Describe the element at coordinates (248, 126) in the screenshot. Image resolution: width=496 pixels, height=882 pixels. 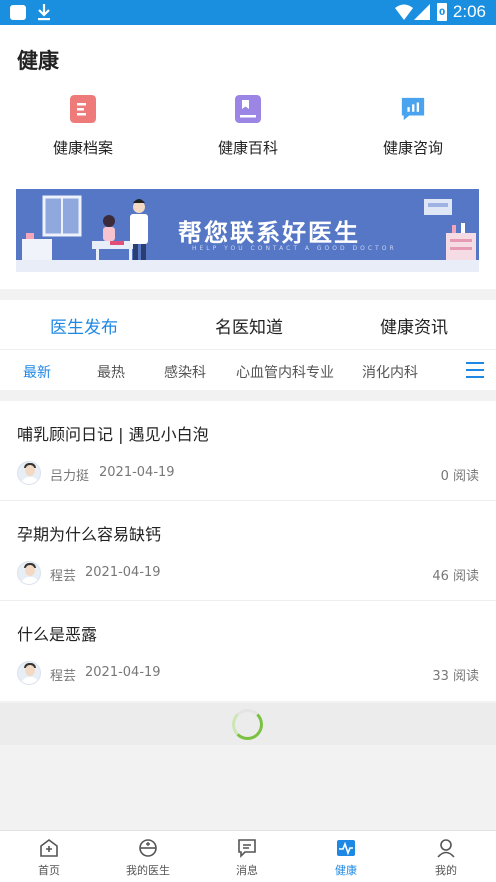
I see `quick-action-health-encyclopedia: 健康百科` at that location.